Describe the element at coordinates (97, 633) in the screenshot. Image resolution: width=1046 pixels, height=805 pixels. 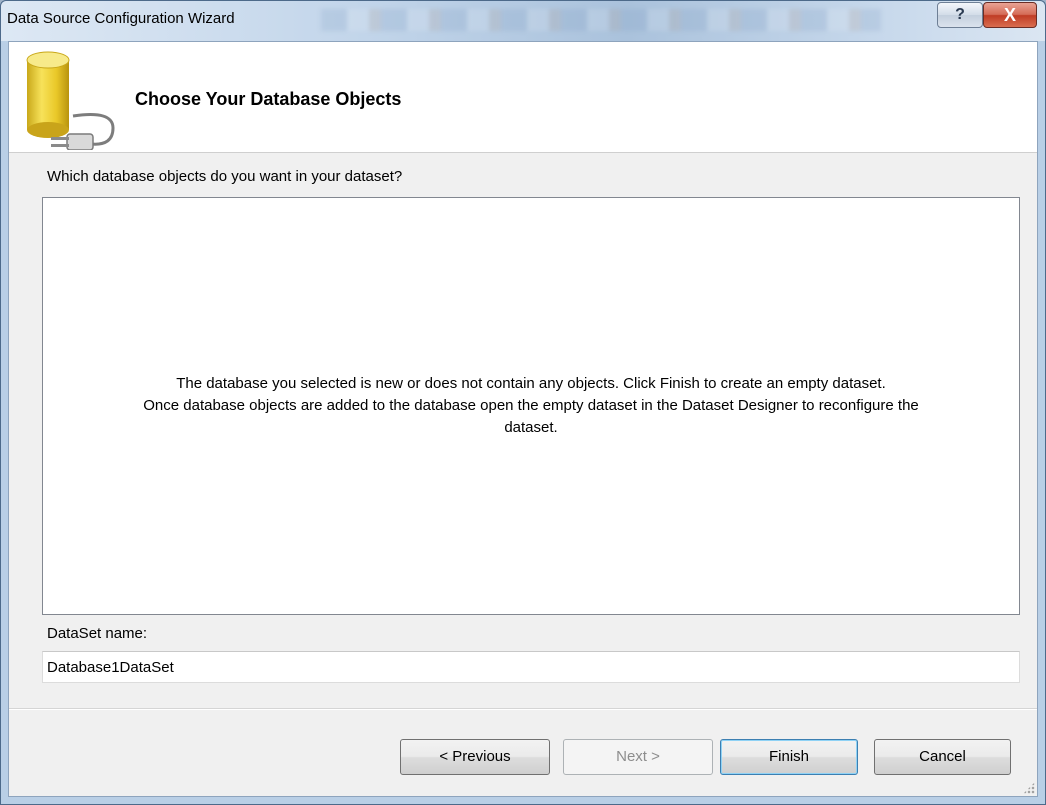
I see `dataset-name-label: DataSet name:` at that location.